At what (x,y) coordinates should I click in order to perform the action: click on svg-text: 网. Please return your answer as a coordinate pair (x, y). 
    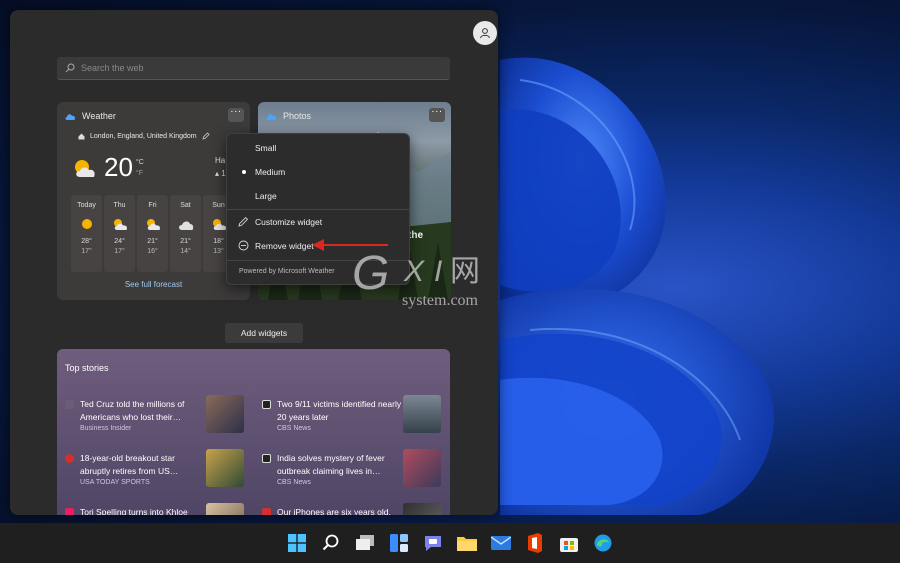
    Looking at the image, I should click on (465, 271).